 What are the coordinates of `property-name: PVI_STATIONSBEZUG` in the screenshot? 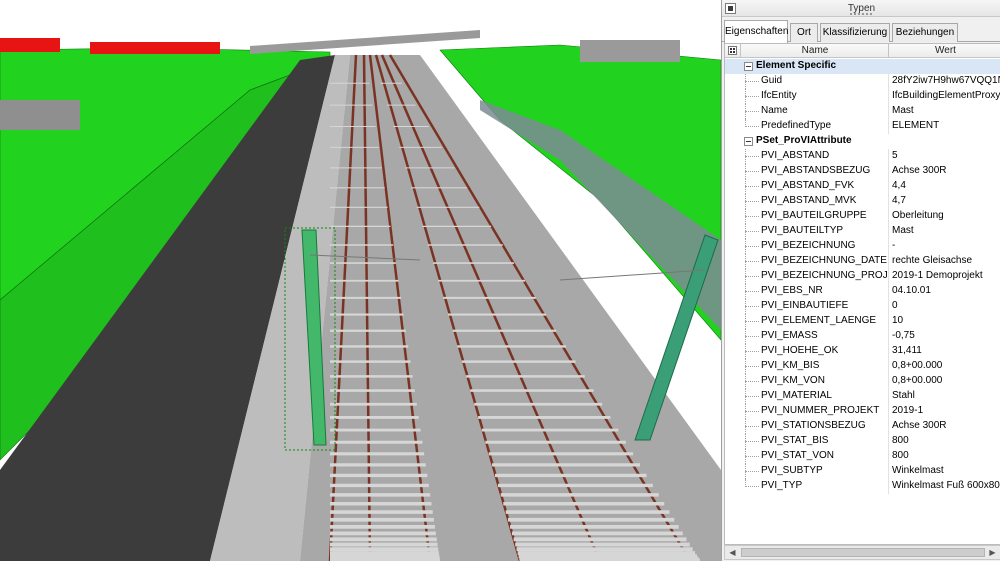 It's located at (813, 425).